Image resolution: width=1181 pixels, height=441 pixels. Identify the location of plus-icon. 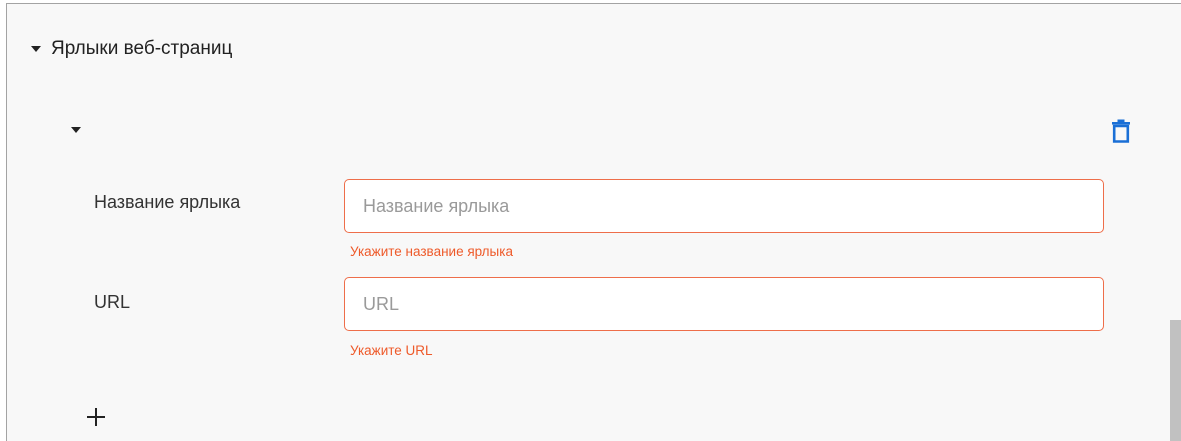
(96, 417).